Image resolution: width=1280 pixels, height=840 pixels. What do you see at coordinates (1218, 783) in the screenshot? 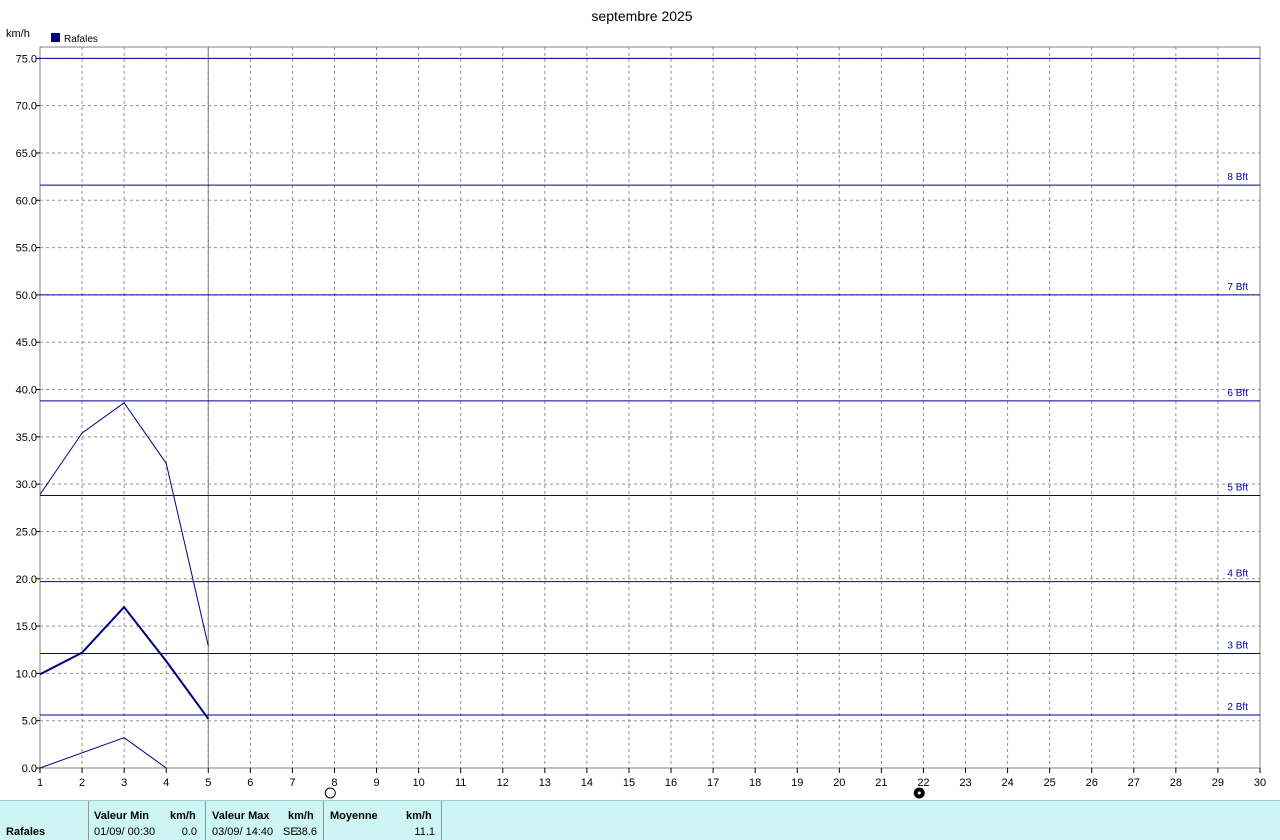
I see `x-tick-label: 29` at bounding box center [1218, 783].